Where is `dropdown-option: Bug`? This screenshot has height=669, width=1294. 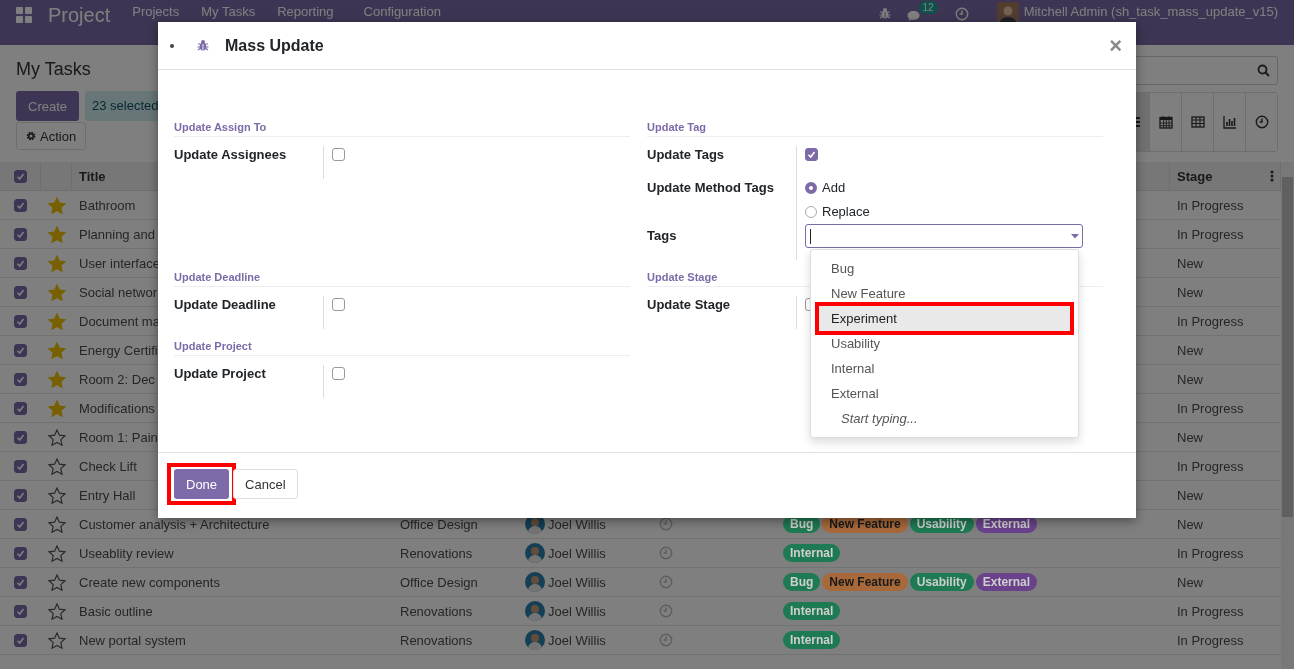
dropdown-option: Bug is located at coordinates (944, 268).